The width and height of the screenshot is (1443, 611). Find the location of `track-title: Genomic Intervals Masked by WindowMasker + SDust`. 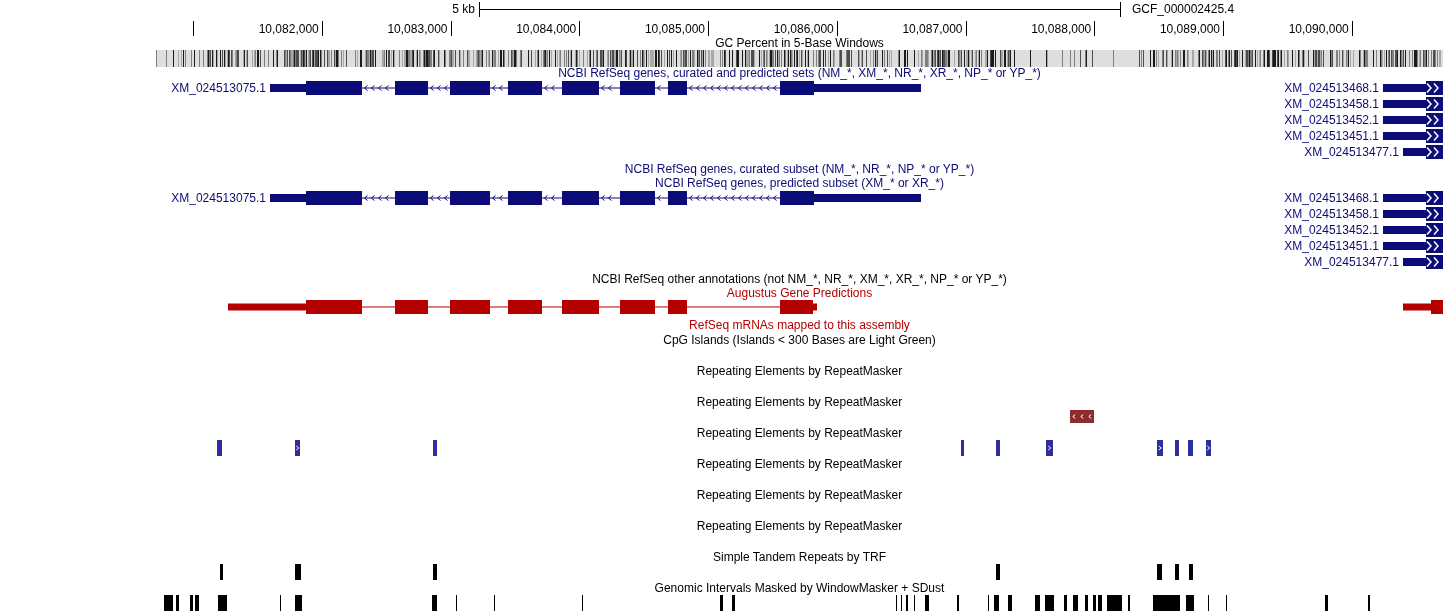

track-title: Genomic Intervals Masked by WindowMasker + SDust is located at coordinates (799, 588).